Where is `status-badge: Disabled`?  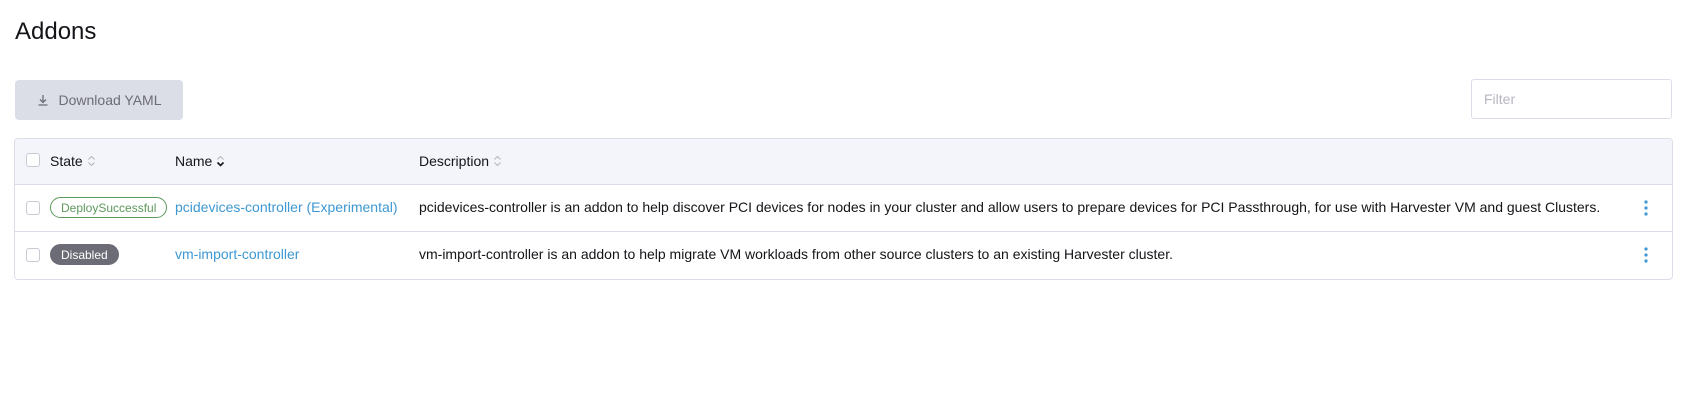 status-badge: Disabled is located at coordinates (84, 254).